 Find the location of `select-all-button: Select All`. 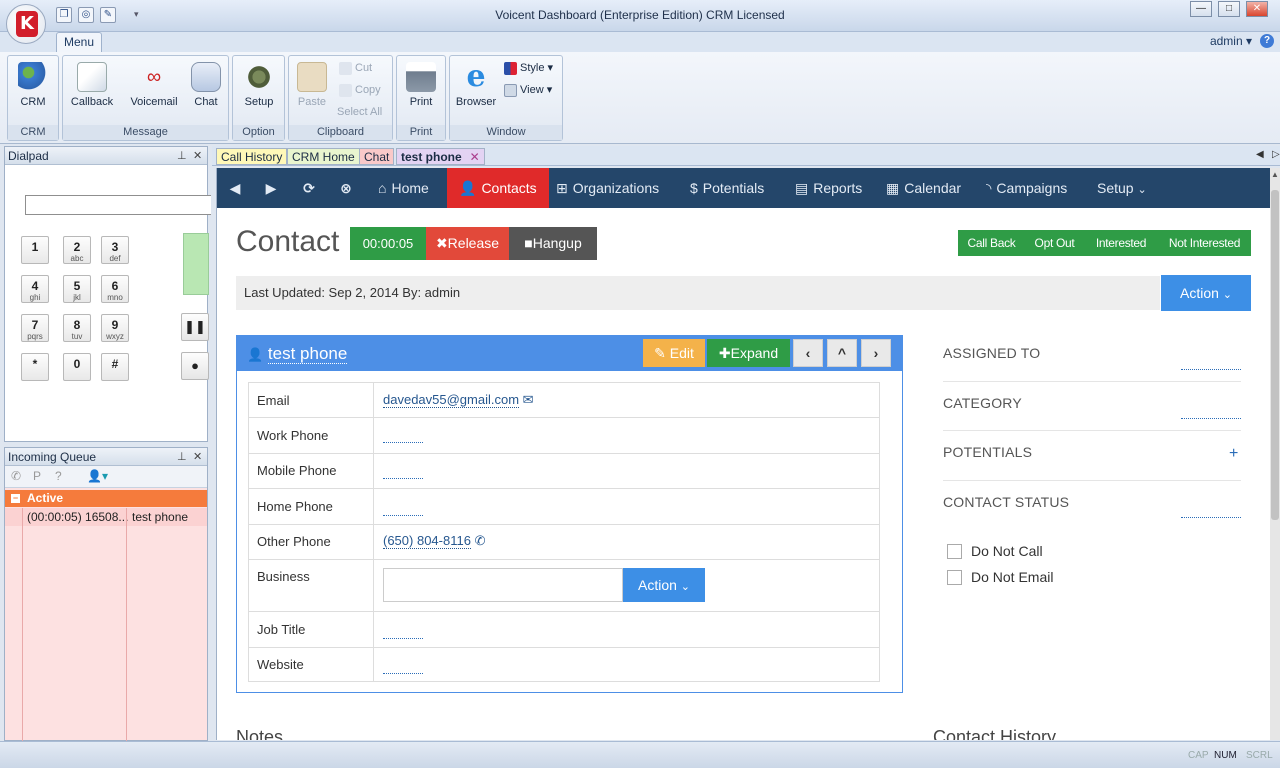

select-all-button: Select All is located at coordinates (359, 112).